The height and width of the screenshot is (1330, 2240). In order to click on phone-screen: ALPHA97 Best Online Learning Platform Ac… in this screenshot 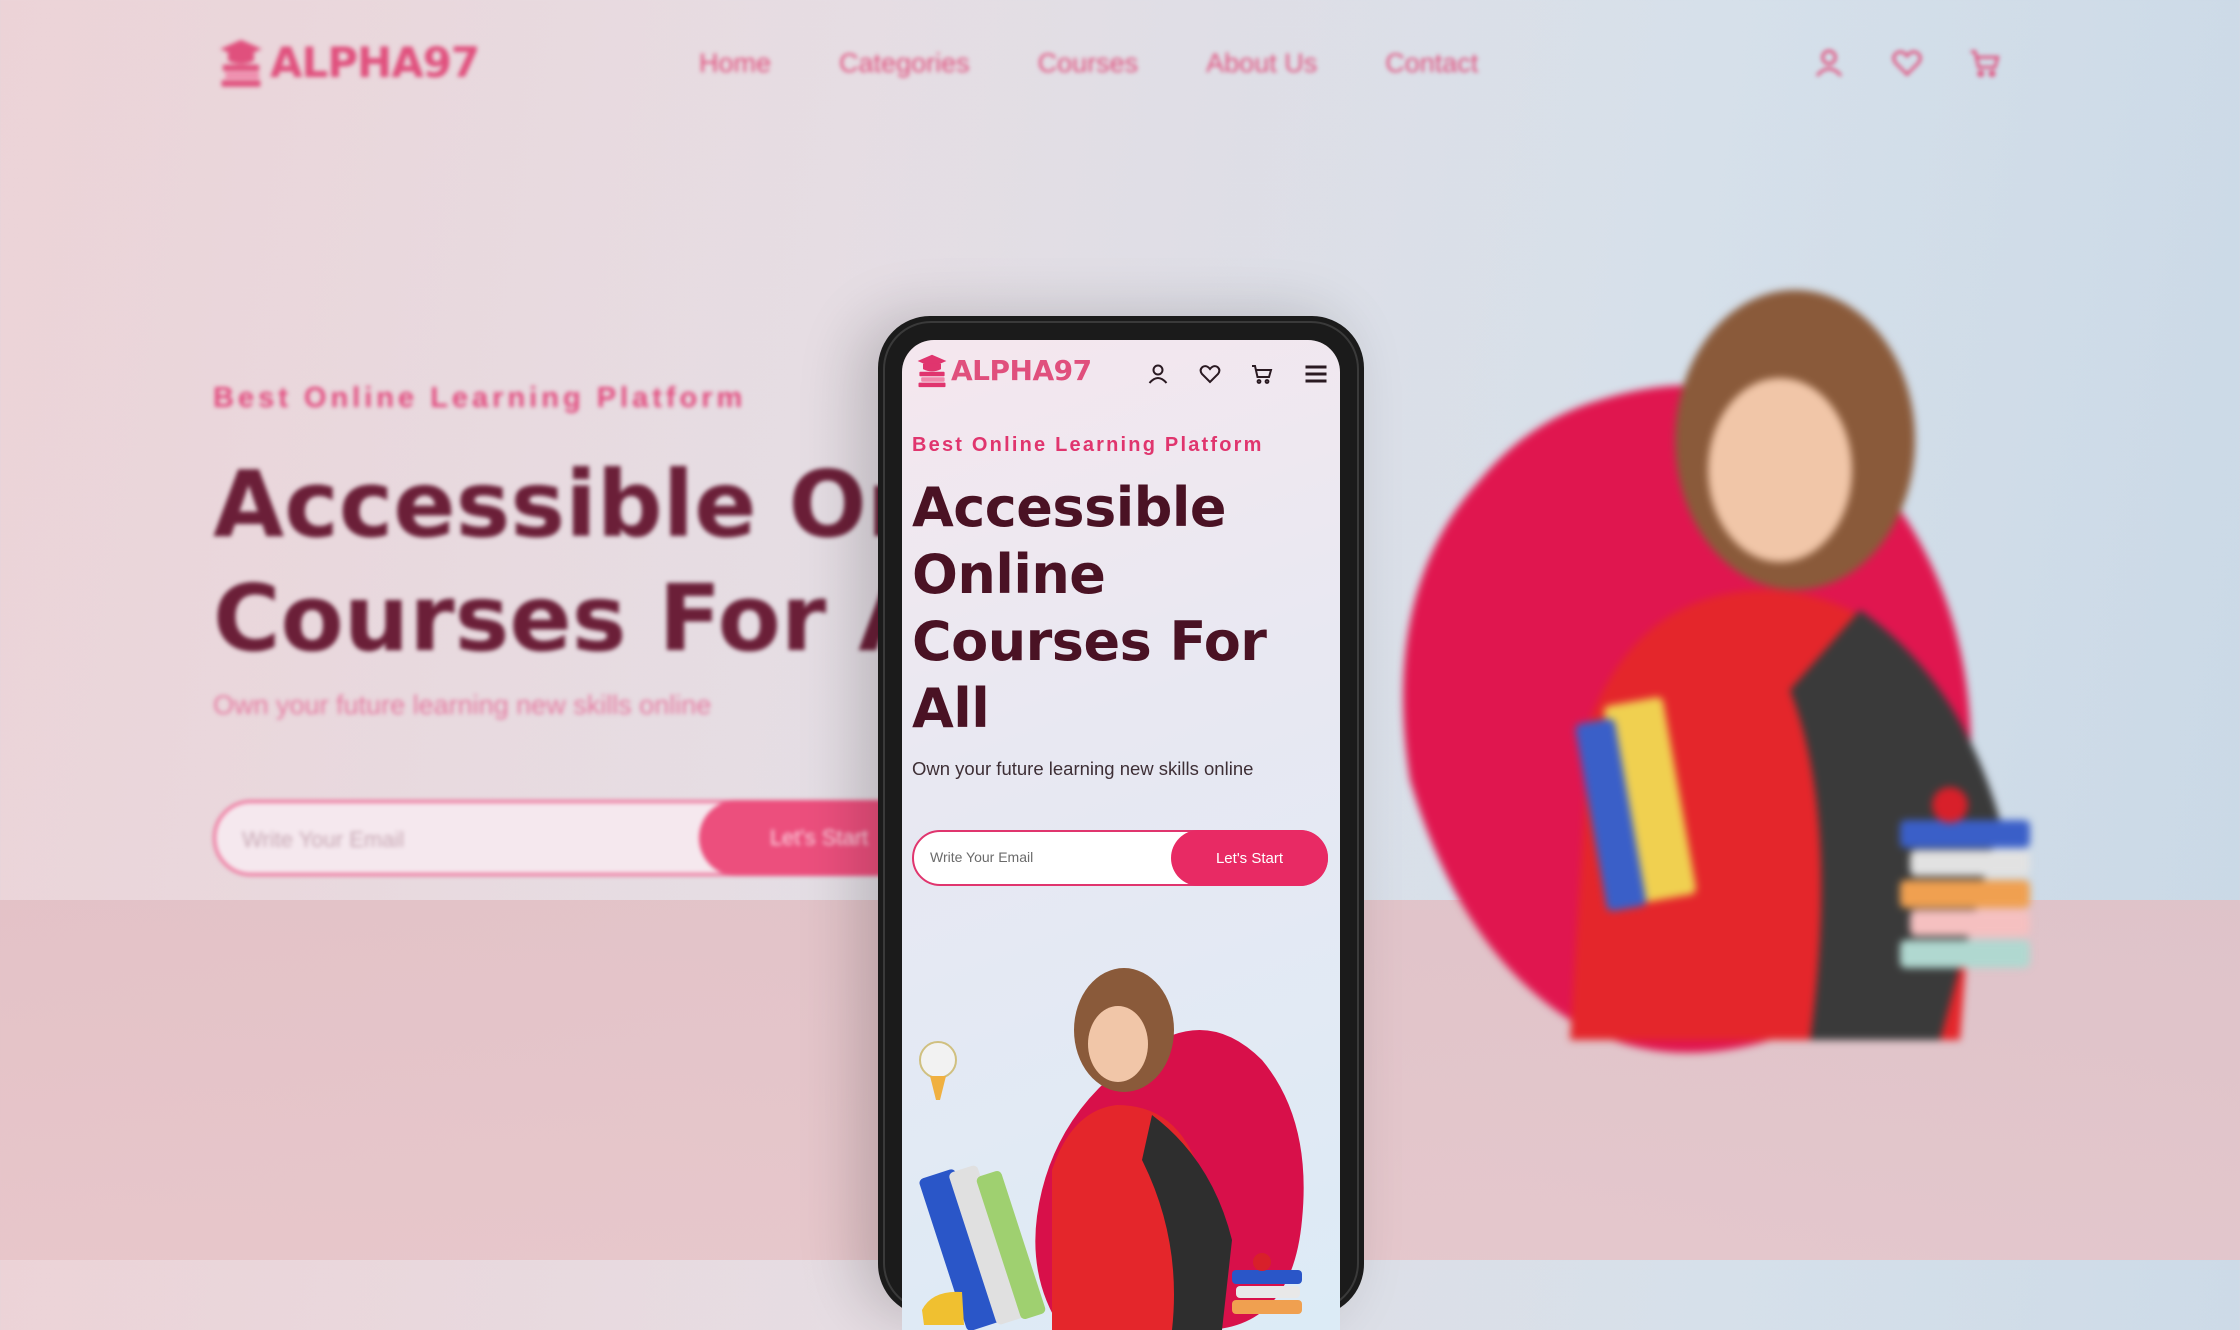, I will do `click(1121, 835)`.